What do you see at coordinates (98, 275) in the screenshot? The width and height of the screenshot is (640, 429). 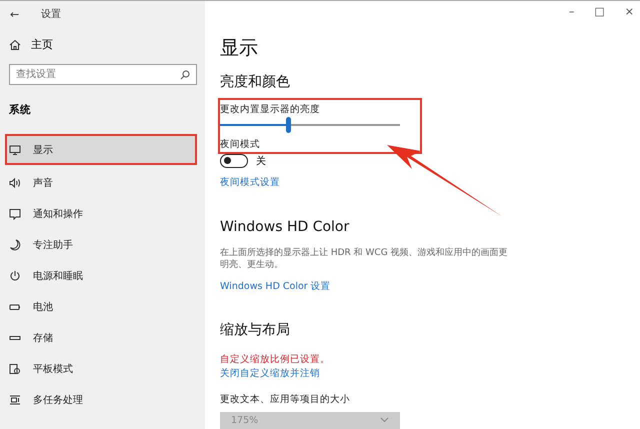 I see `sidebar-item: 电源和睡眠` at bounding box center [98, 275].